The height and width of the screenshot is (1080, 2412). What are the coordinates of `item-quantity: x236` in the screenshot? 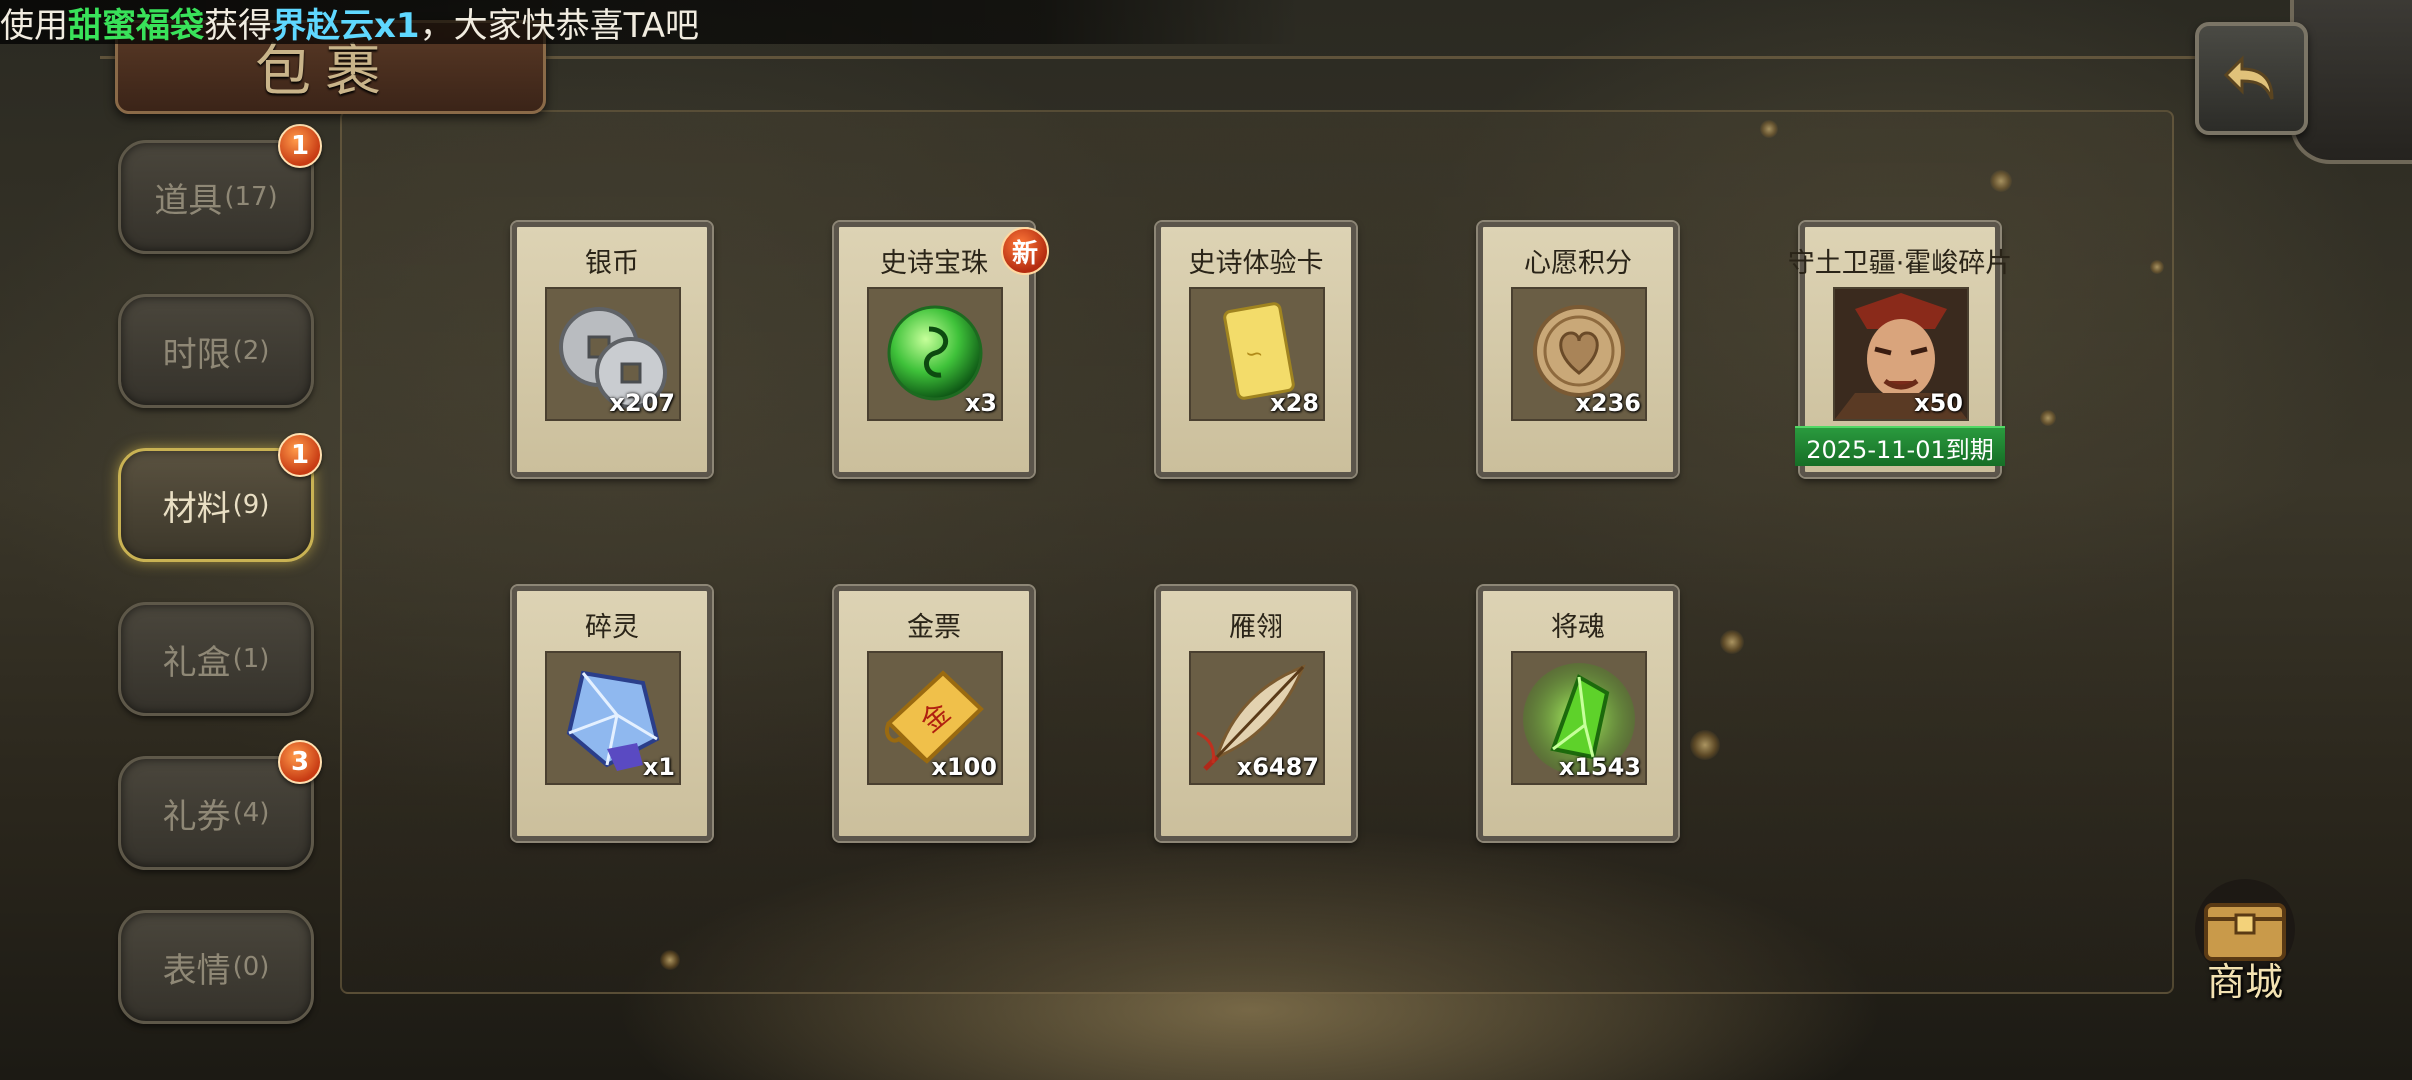 It's located at (1608, 403).